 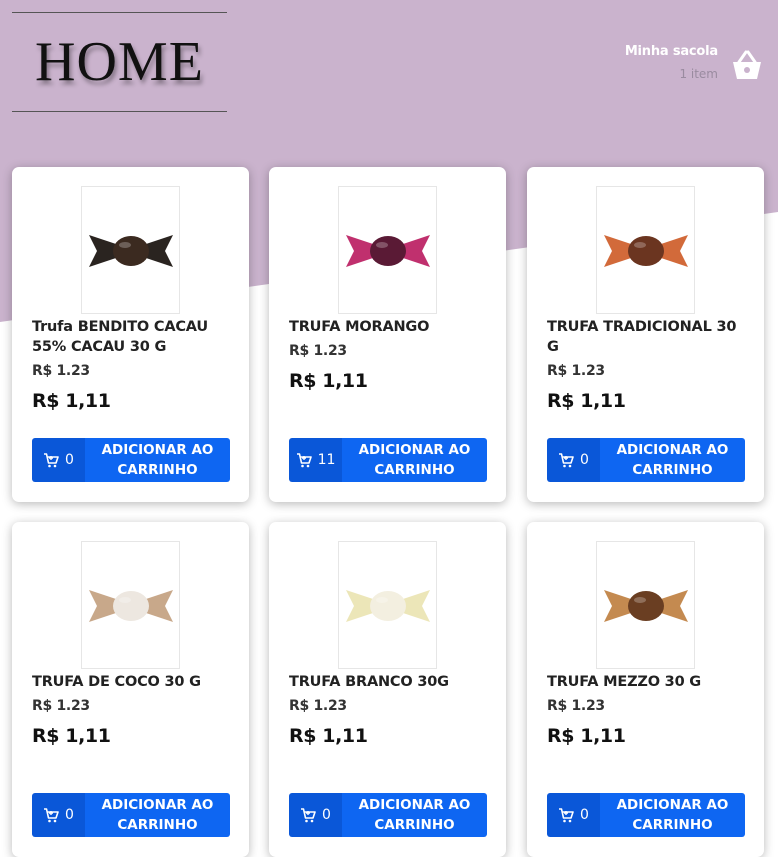 I want to click on product-title: TRUFA BRANCO 30G, so click(x=369, y=682).